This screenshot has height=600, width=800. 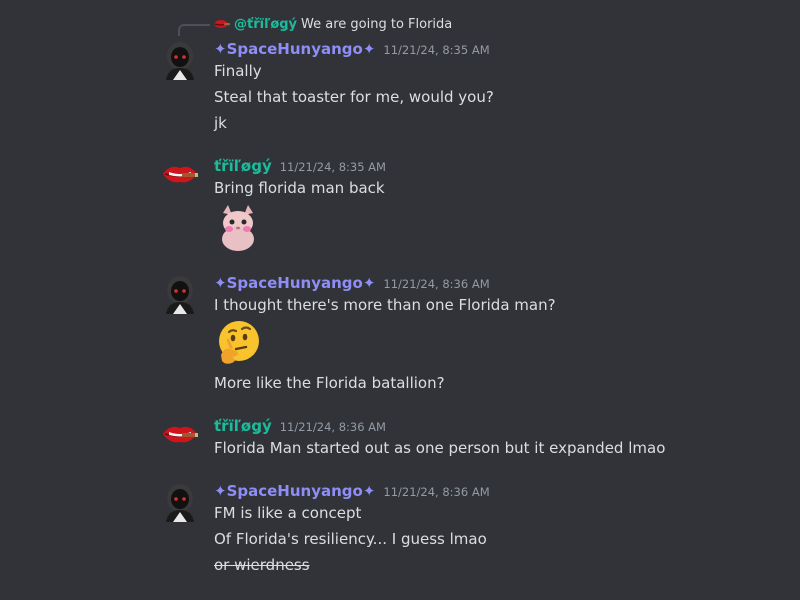 I want to click on reply-text: We are going to Florida, so click(x=376, y=24).